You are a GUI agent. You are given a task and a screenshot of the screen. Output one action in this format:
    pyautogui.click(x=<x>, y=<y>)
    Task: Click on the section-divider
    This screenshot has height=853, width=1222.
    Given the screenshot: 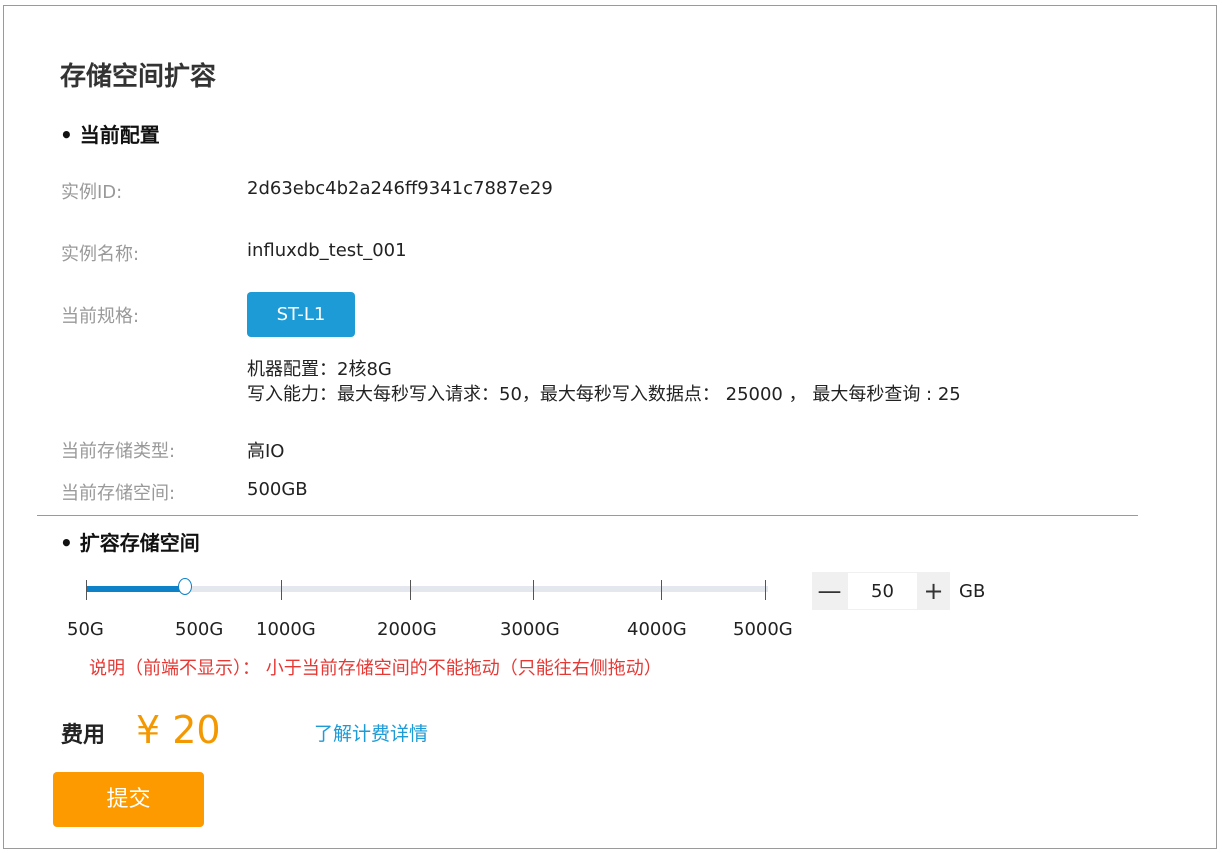 What is the action you would take?
    pyautogui.click(x=587, y=515)
    